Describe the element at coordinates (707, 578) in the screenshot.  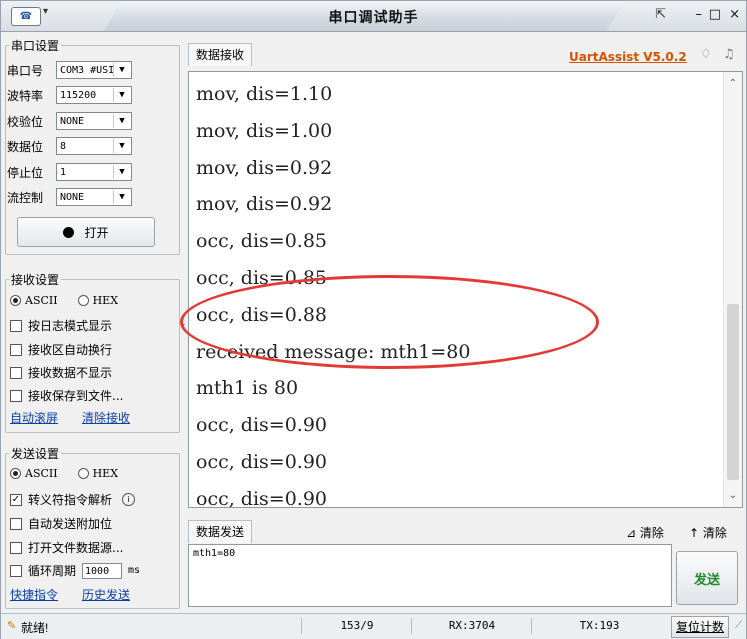
I see `send-button: 发送` at that location.